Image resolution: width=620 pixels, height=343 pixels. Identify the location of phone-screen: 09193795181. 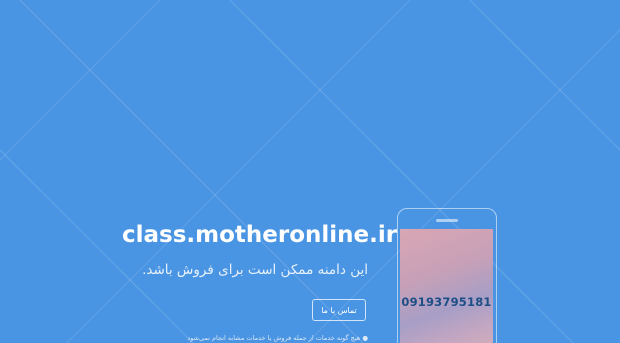
(446, 286).